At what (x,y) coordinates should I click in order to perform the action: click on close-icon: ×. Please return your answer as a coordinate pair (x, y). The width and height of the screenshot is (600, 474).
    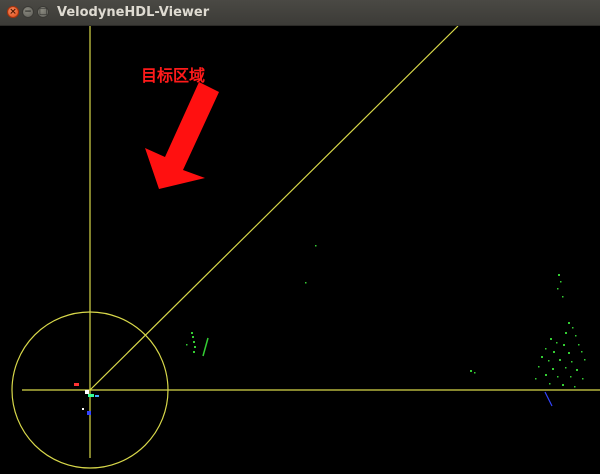
    Looking at the image, I should click on (13, 11).